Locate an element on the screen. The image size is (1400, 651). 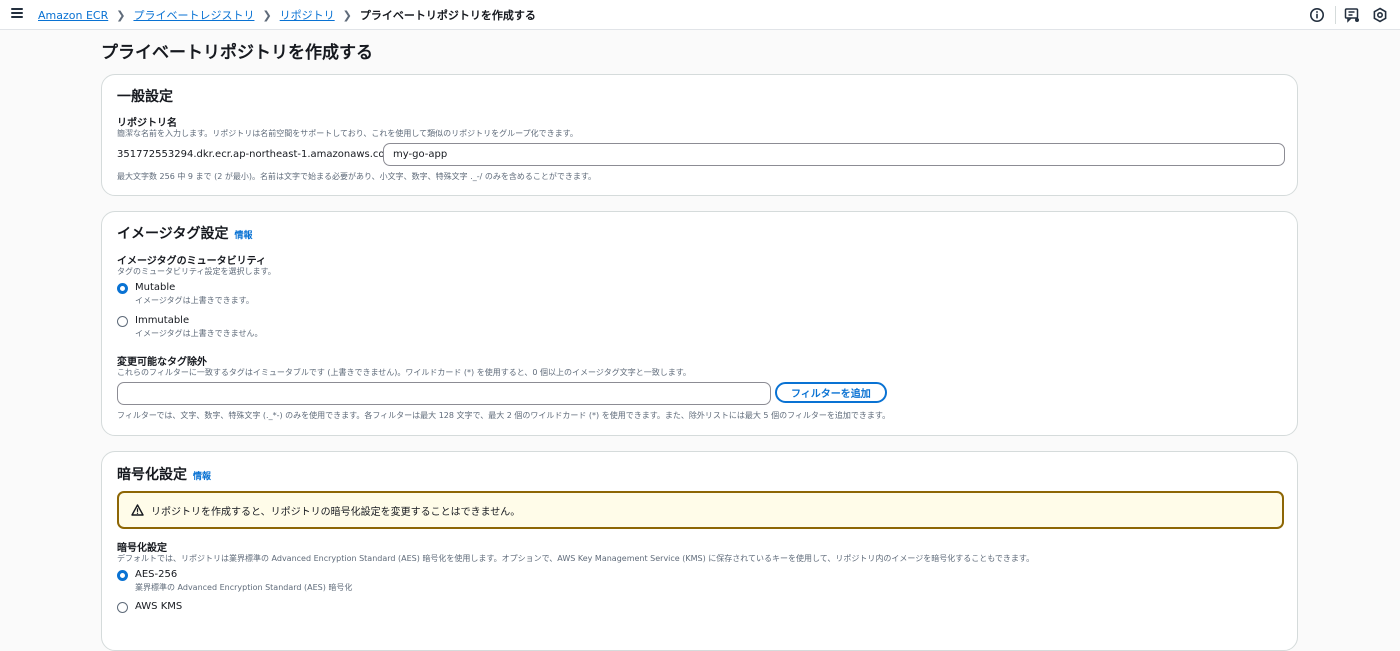
repository-name-input: my-go-app is located at coordinates (834, 154).